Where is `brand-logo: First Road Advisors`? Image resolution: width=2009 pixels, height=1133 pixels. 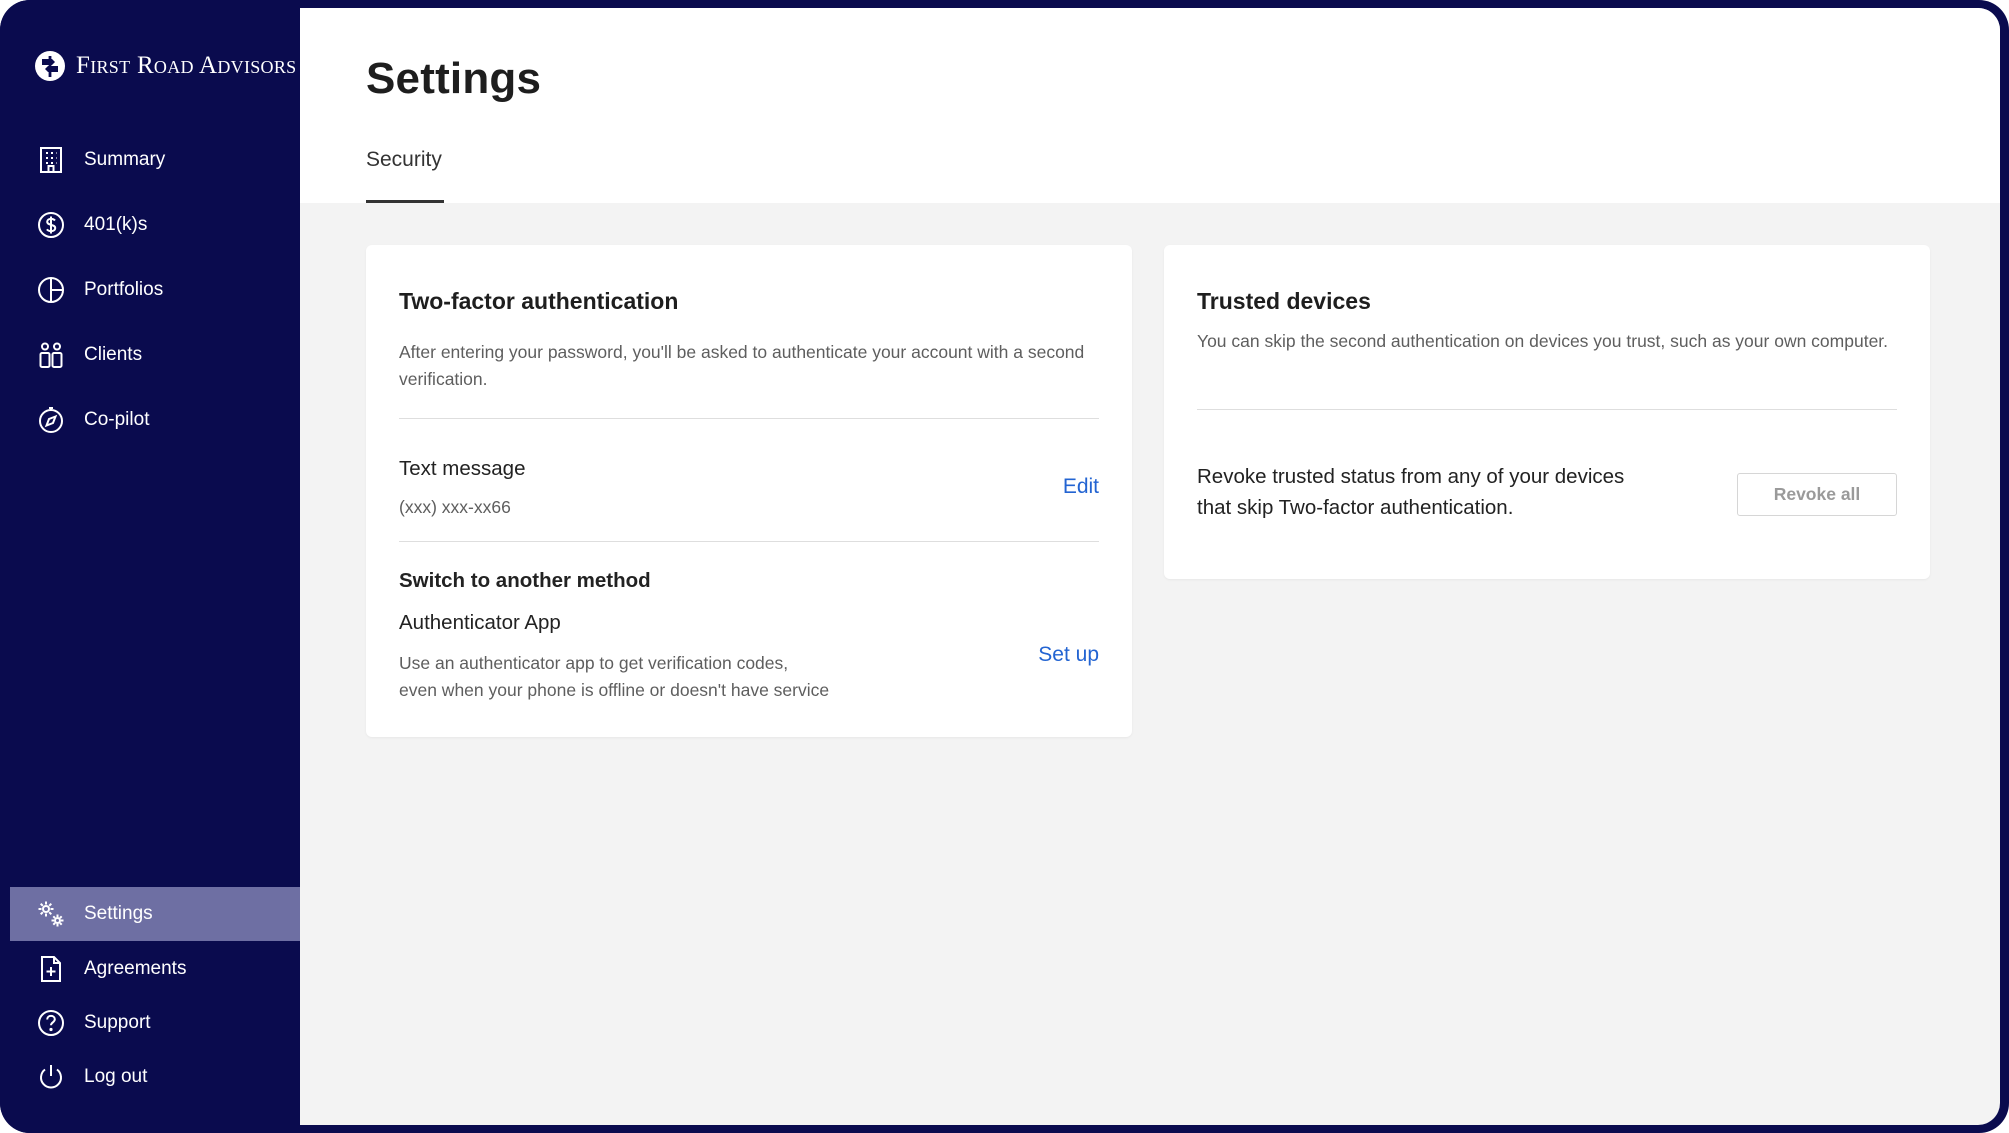
brand-logo: First Road Advisors is located at coordinates (165, 66).